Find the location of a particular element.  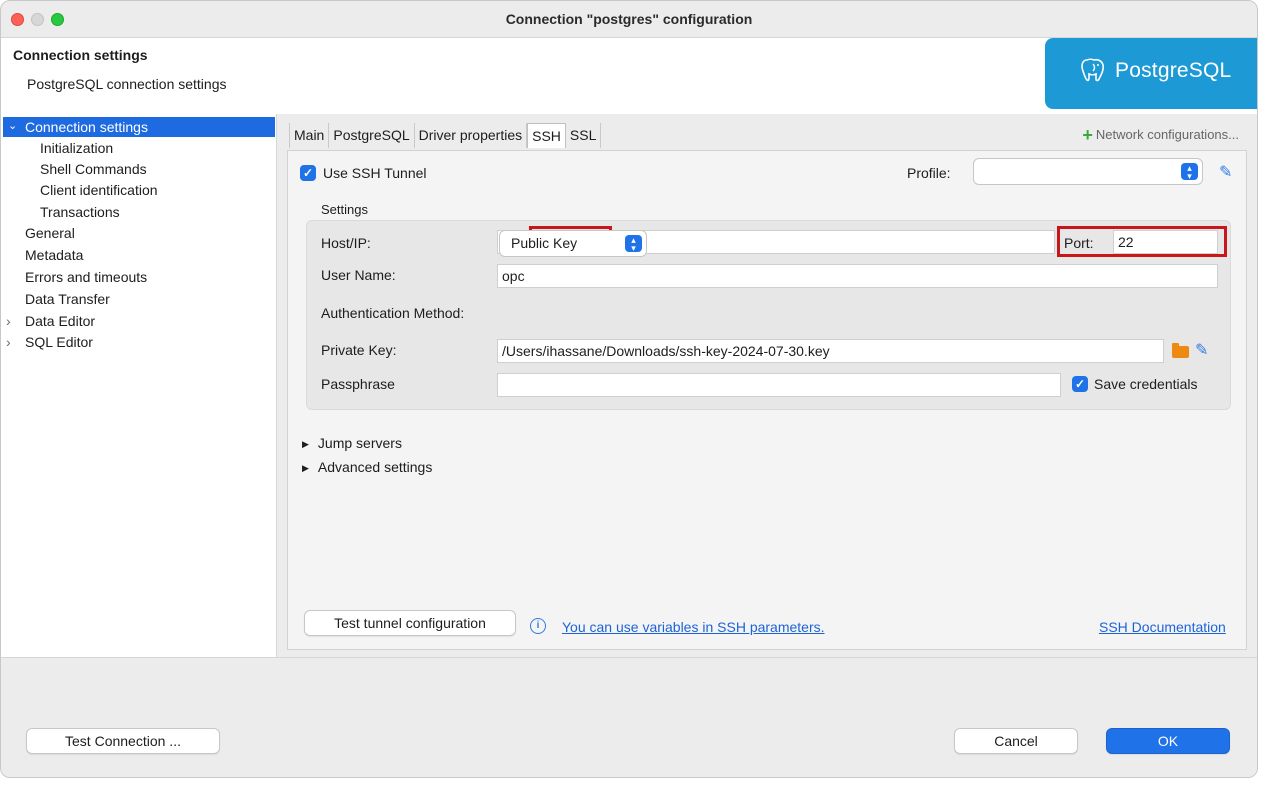

tab-ssl: SSL is located at coordinates (583, 135).